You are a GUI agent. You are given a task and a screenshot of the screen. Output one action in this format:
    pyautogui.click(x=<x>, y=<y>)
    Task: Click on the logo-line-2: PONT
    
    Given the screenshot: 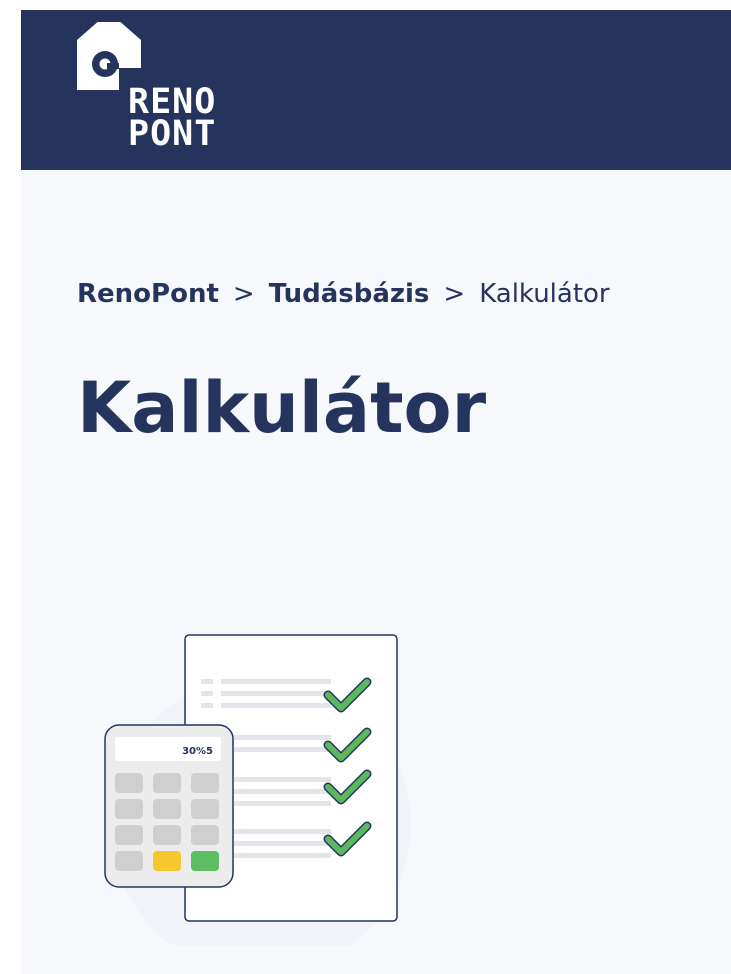 What is the action you would take?
    pyautogui.click(x=172, y=134)
    